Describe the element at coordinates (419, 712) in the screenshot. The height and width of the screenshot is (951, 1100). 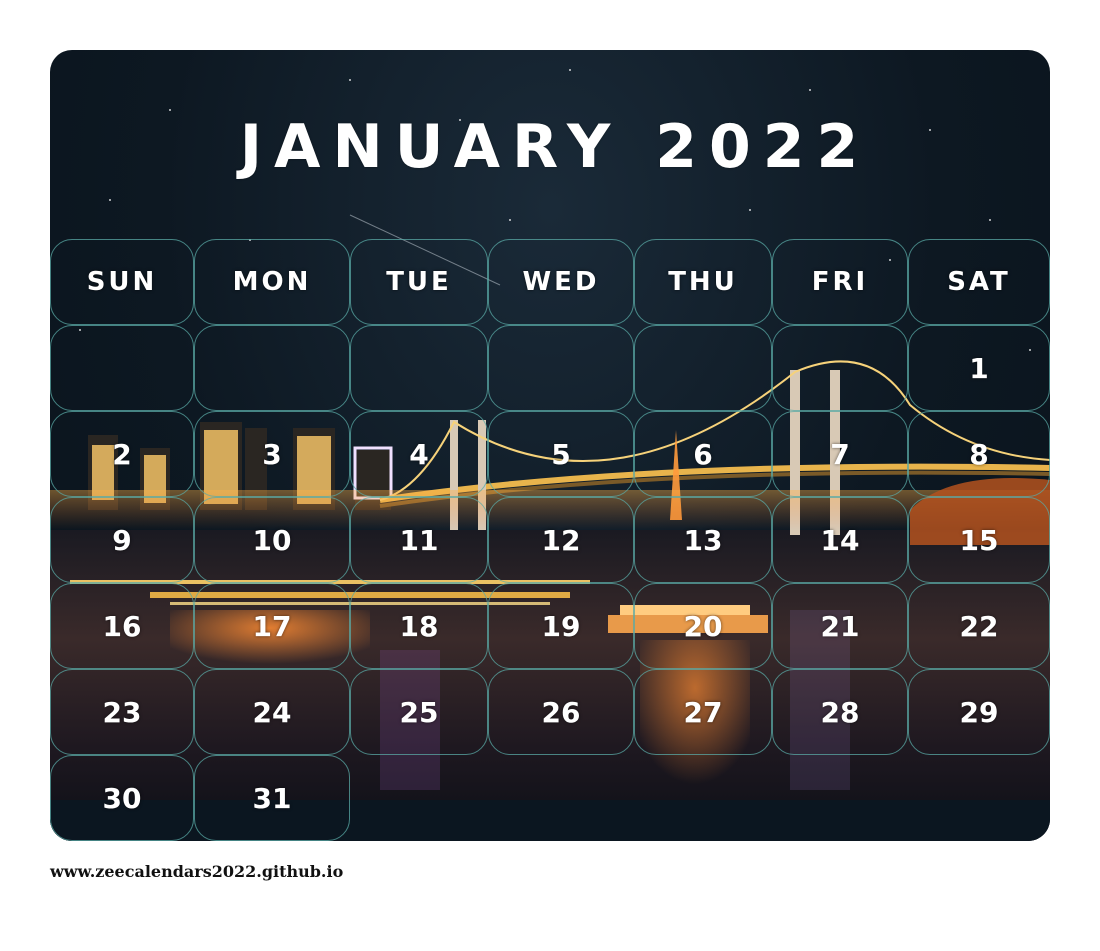
I see `day-cell: 25` at that location.